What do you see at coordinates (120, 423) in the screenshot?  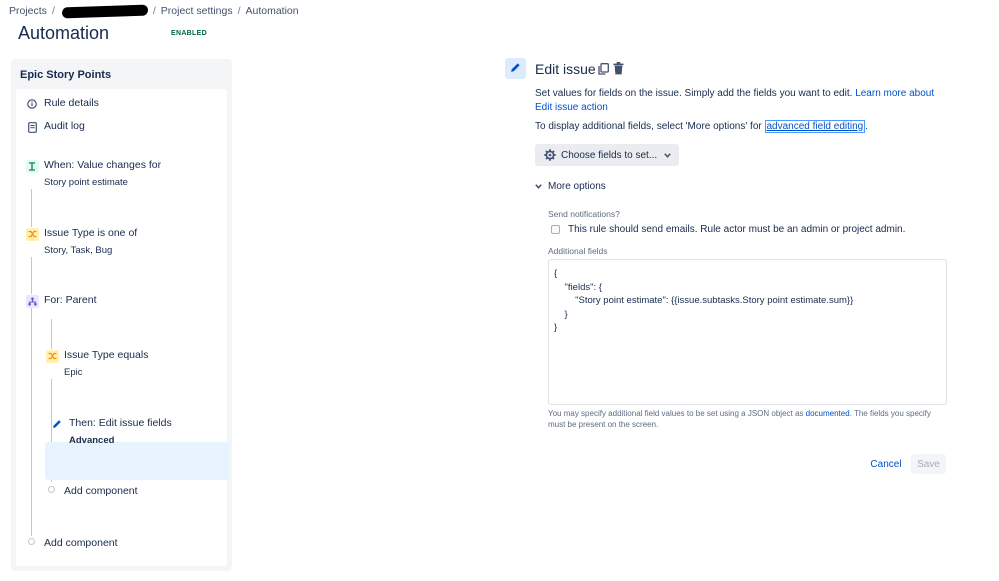 I see `action-label: Then: Edit issue fields` at bounding box center [120, 423].